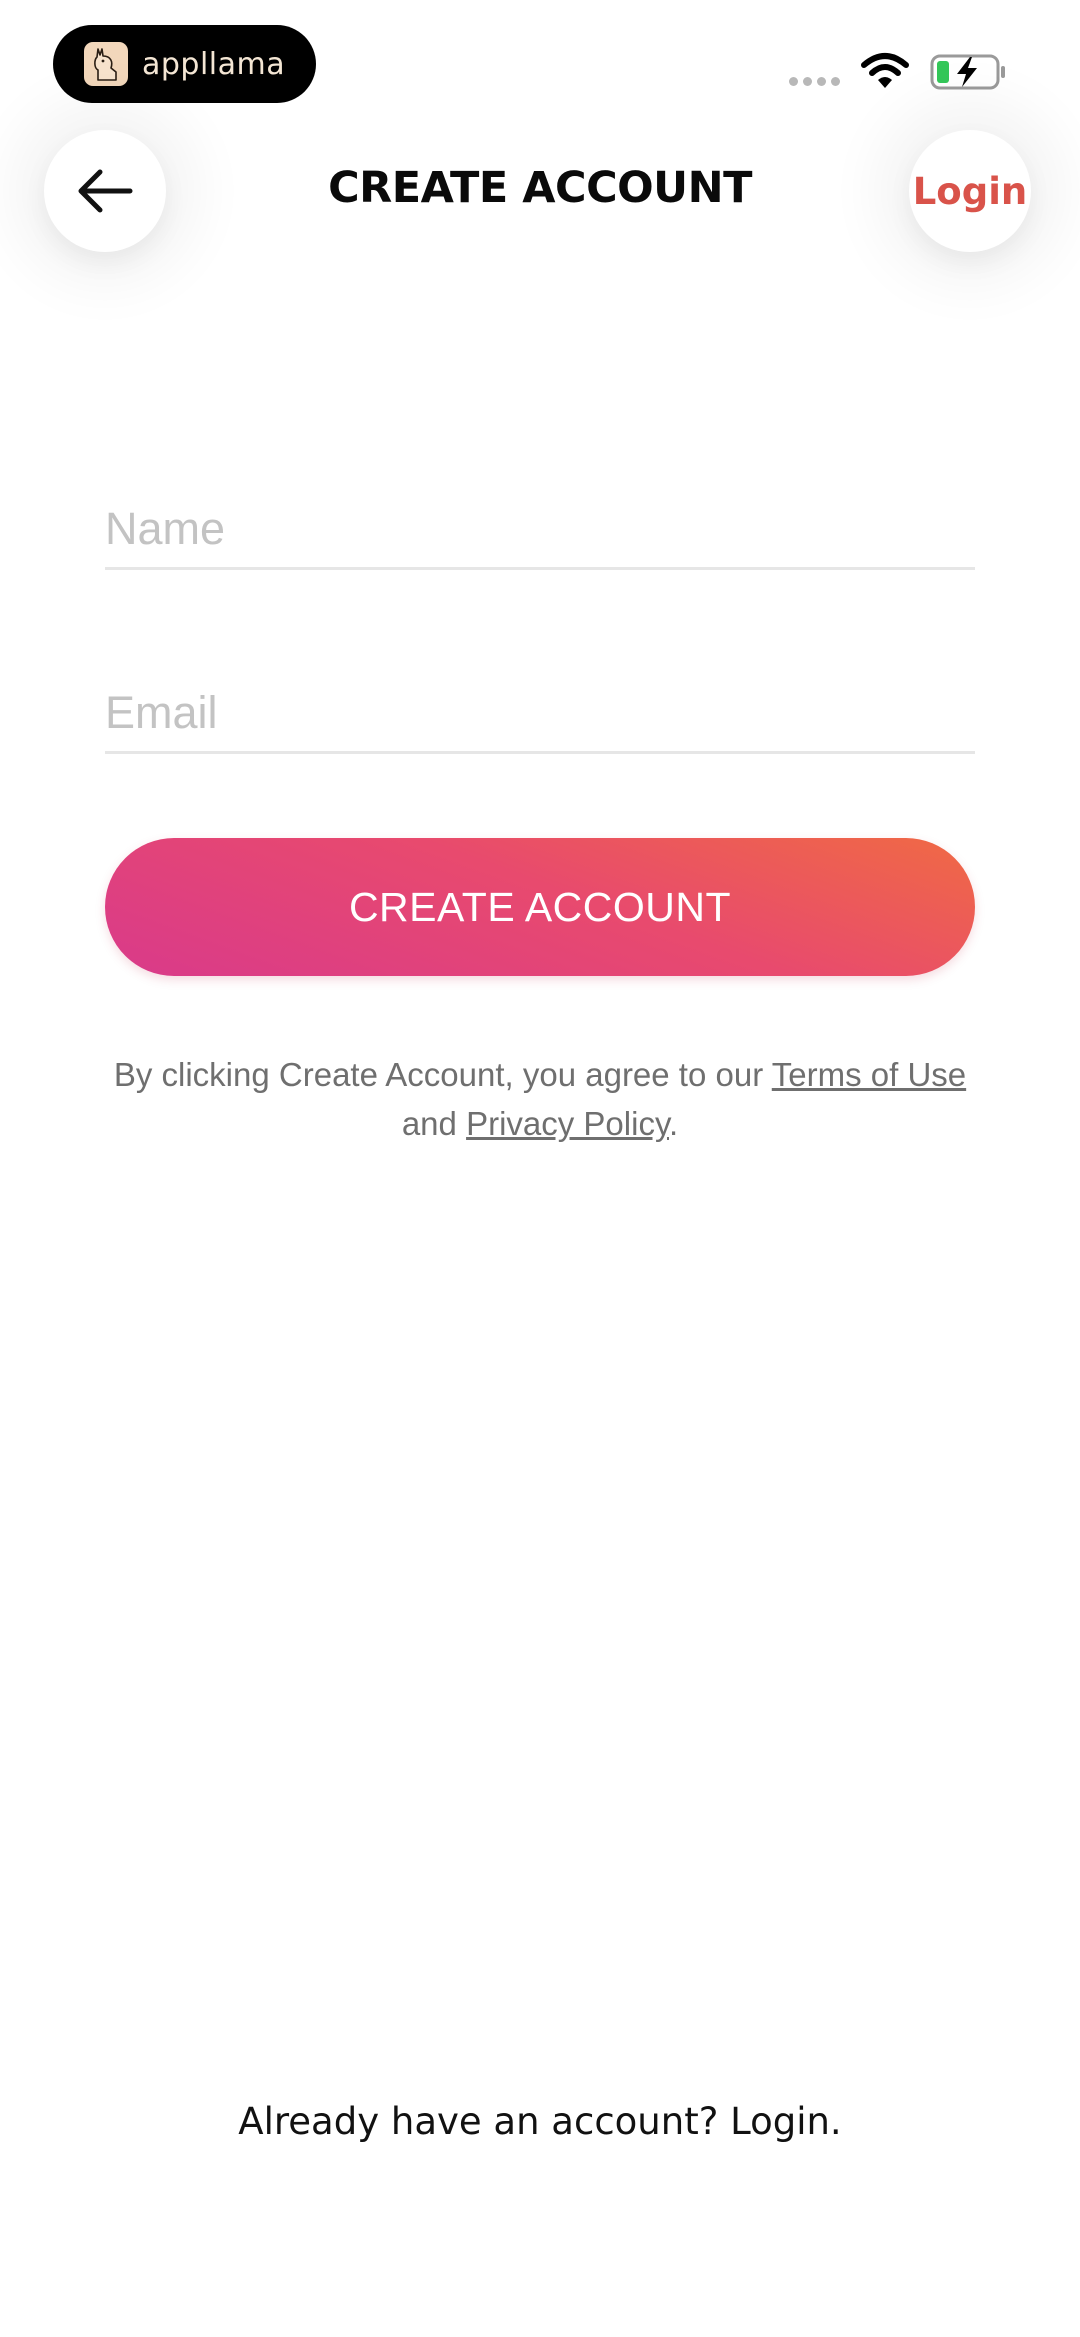 This screenshot has width=1080, height=2337. Describe the element at coordinates (106, 64) in the screenshot. I see `llama-icon` at that location.